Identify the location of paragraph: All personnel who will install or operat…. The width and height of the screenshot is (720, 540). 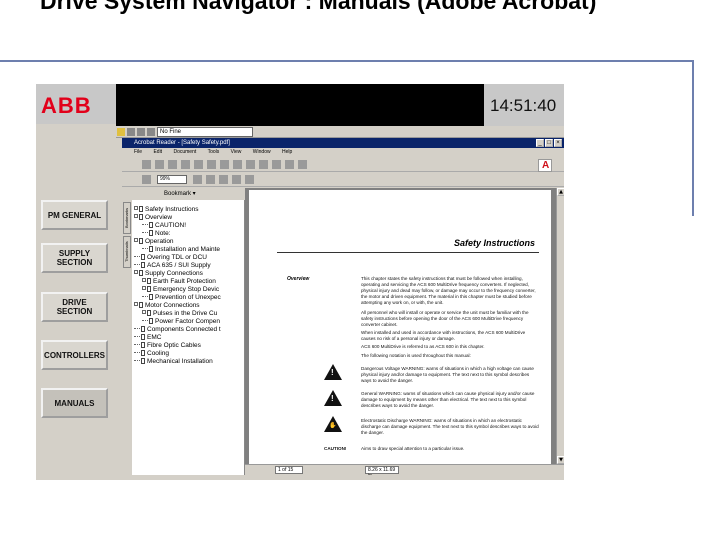
(445, 318).